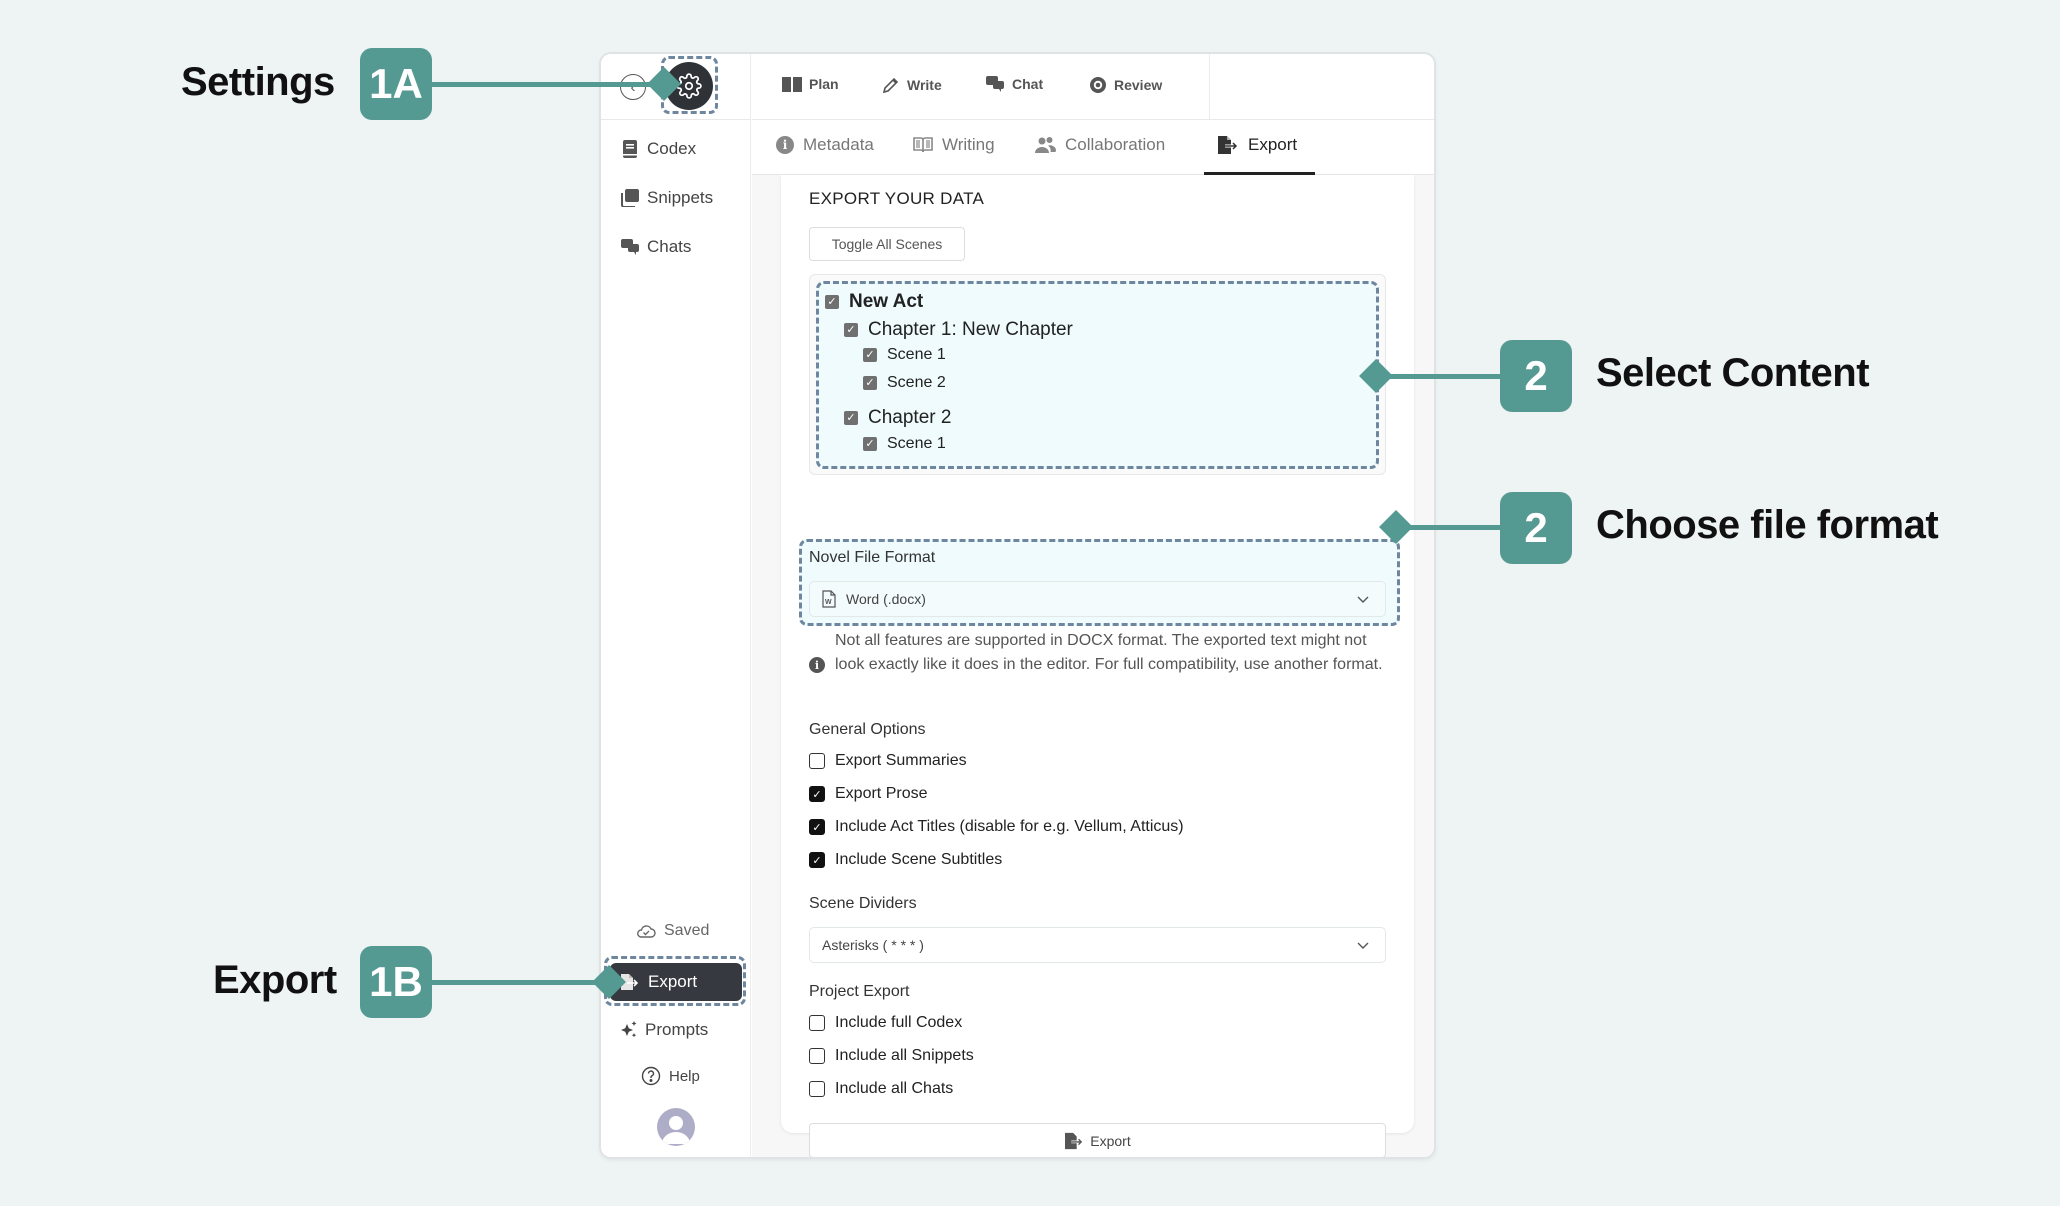 The height and width of the screenshot is (1206, 2060). Describe the element at coordinates (396, 982) in the screenshot. I see `annotation-badge-1b: 1B` at that location.